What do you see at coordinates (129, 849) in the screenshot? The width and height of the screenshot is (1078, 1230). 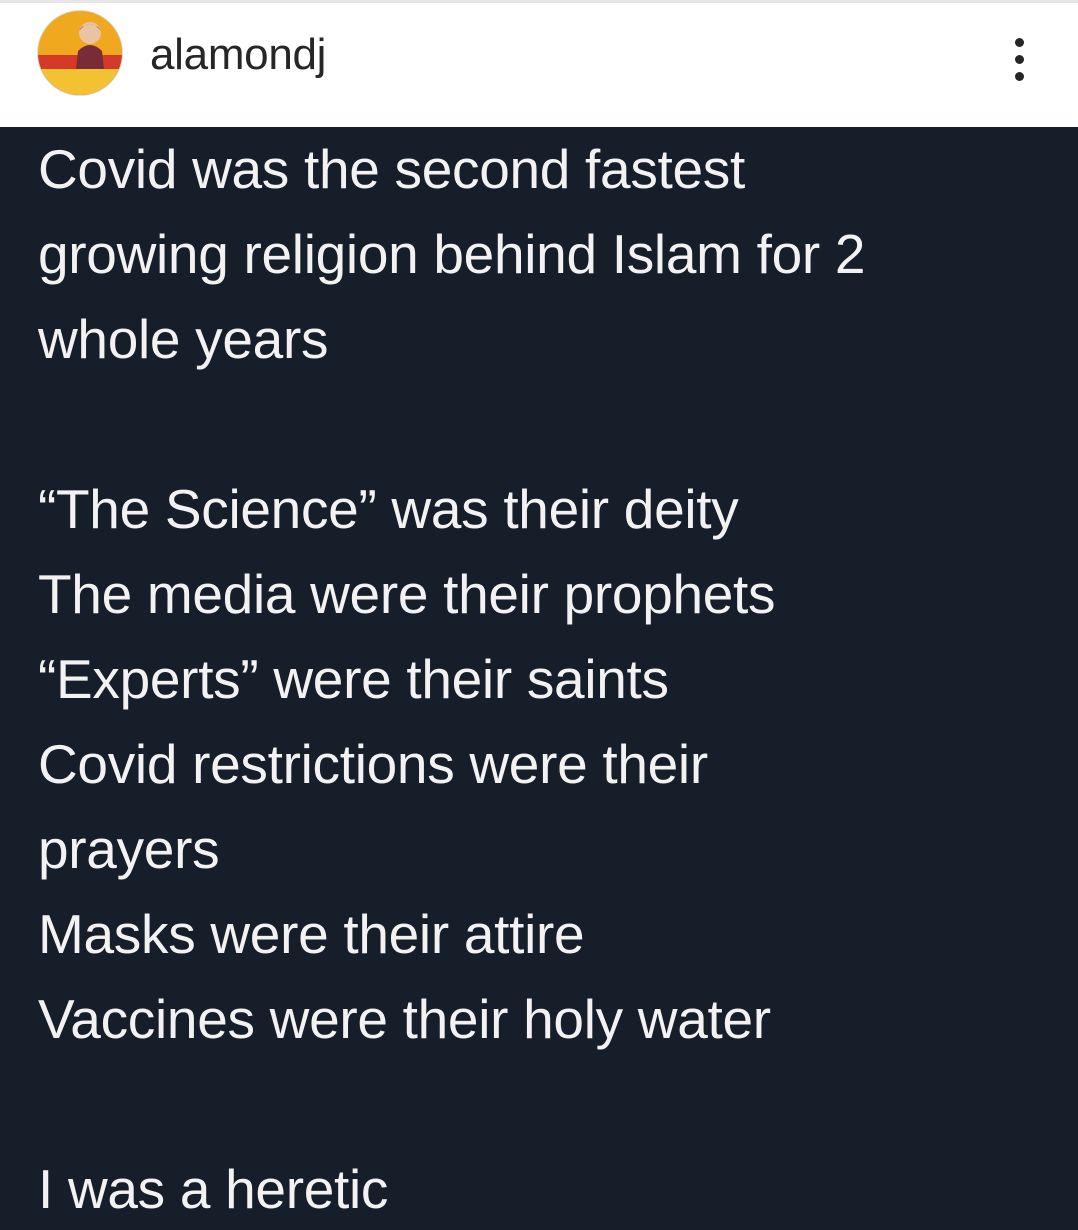 I see `tweet-line: prayers` at bounding box center [129, 849].